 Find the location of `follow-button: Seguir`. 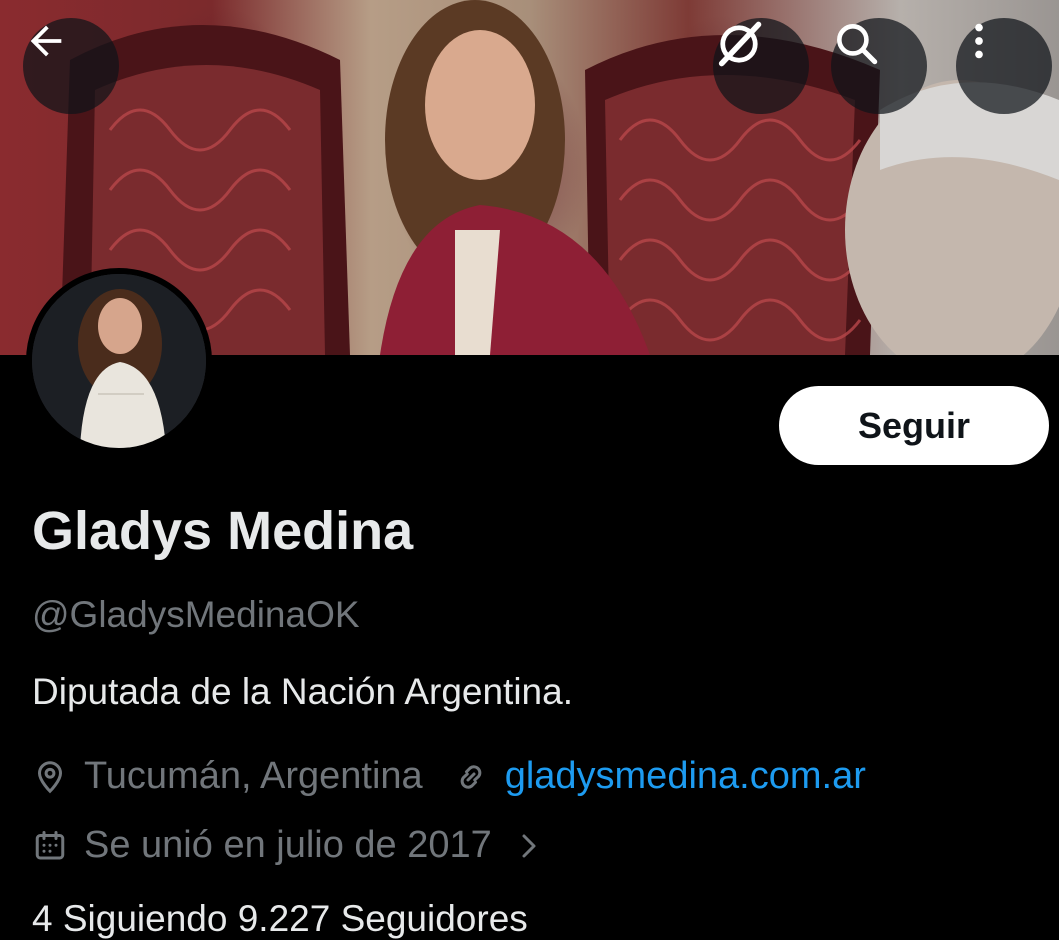

follow-button: Seguir is located at coordinates (914, 425).